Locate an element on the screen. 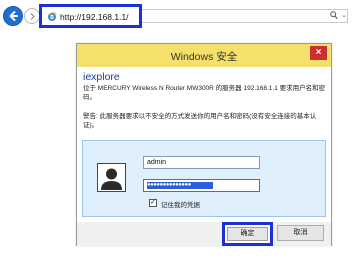 The width and height of the screenshot is (352, 259). dialog-title: Windows 安全 is located at coordinates (204, 57).